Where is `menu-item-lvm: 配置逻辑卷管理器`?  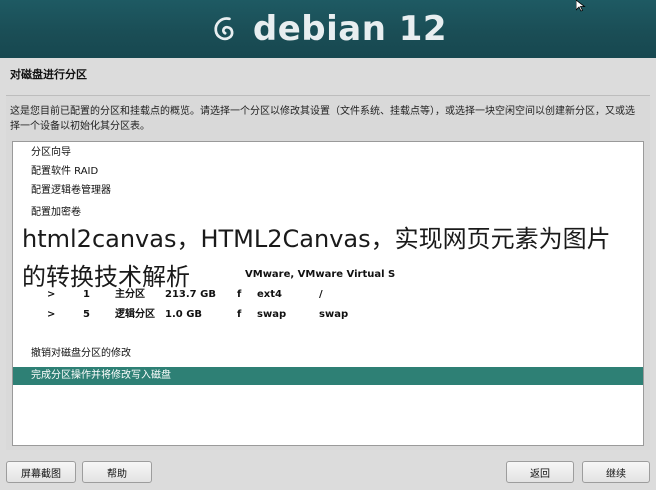 menu-item-lvm: 配置逻辑卷管理器 is located at coordinates (328, 191).